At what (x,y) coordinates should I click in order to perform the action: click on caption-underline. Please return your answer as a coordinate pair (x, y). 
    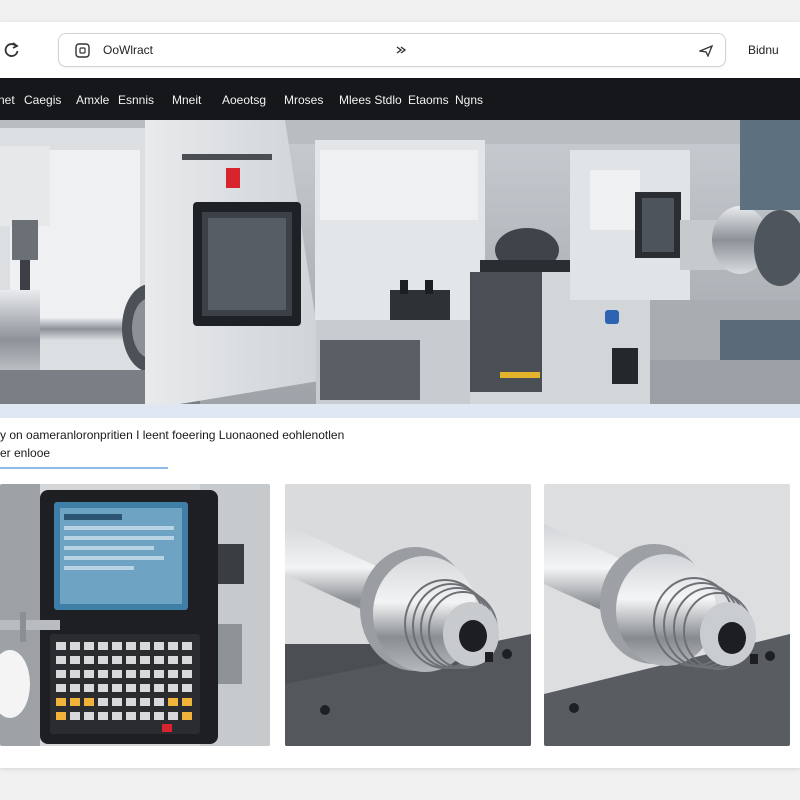
    Looking at the image, I should click on (84, 468).